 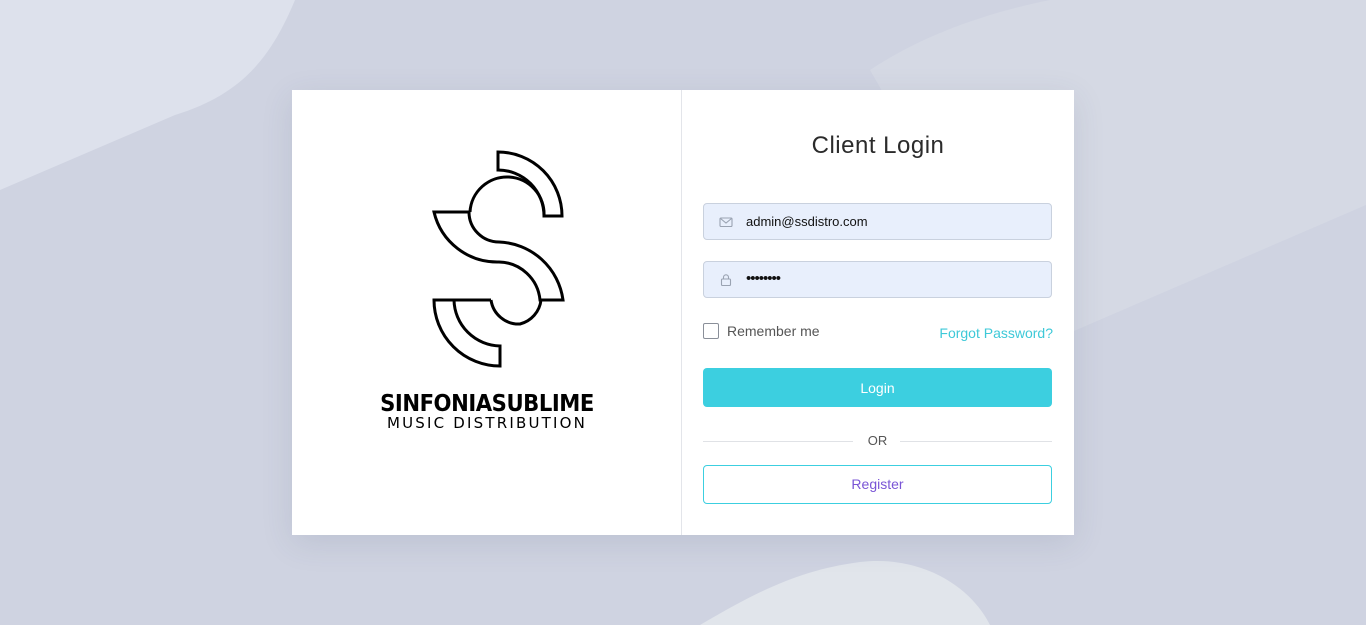 I want to click on remember-me: Remember me, so click(x=761, y=331).